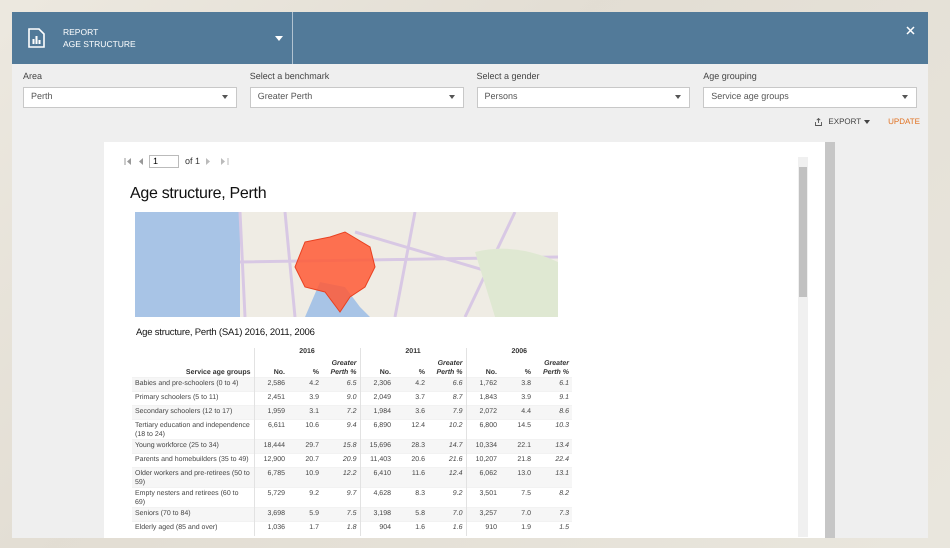 The height and width of the screenshot is (548, 950). Describe the element at coordinates (810, 97) in the screenshot. I see `dropdown-field: Service age groups` at that location.